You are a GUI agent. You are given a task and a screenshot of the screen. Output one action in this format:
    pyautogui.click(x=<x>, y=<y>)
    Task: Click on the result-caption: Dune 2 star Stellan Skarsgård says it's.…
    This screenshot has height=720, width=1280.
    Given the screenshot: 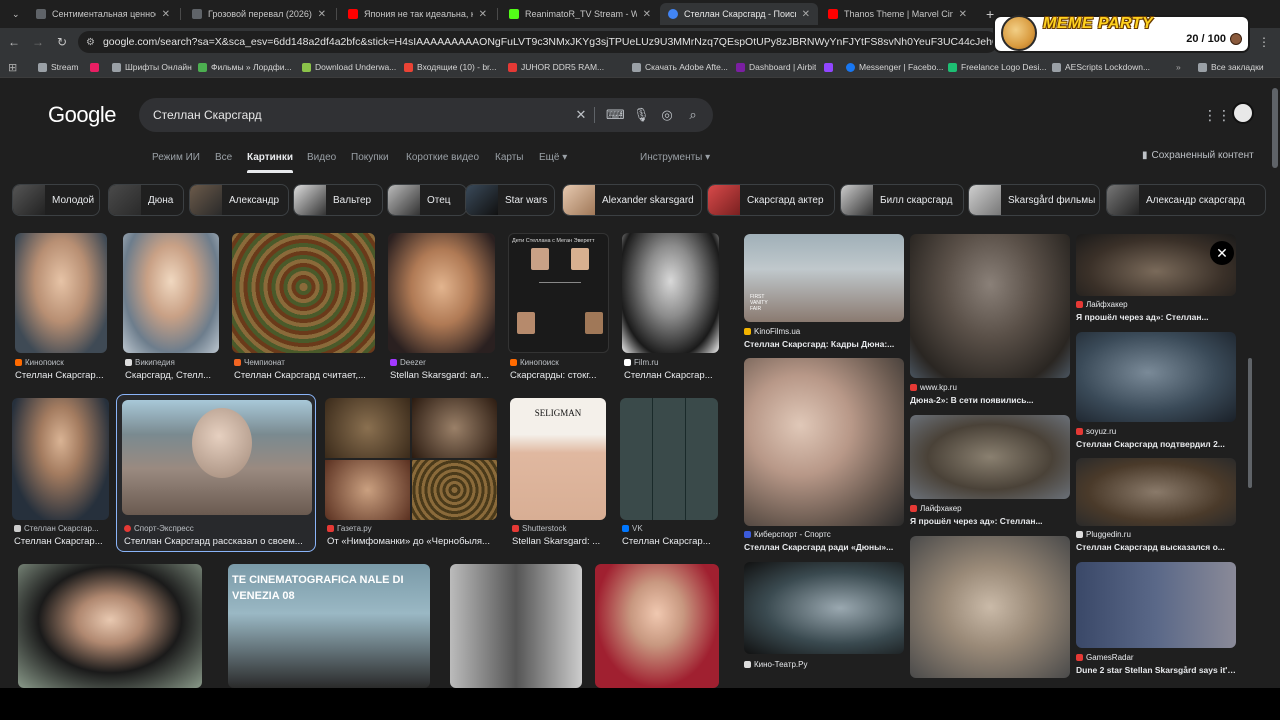 What is the action you would take?
    pyautogui.click(x=1156, y=670)
    